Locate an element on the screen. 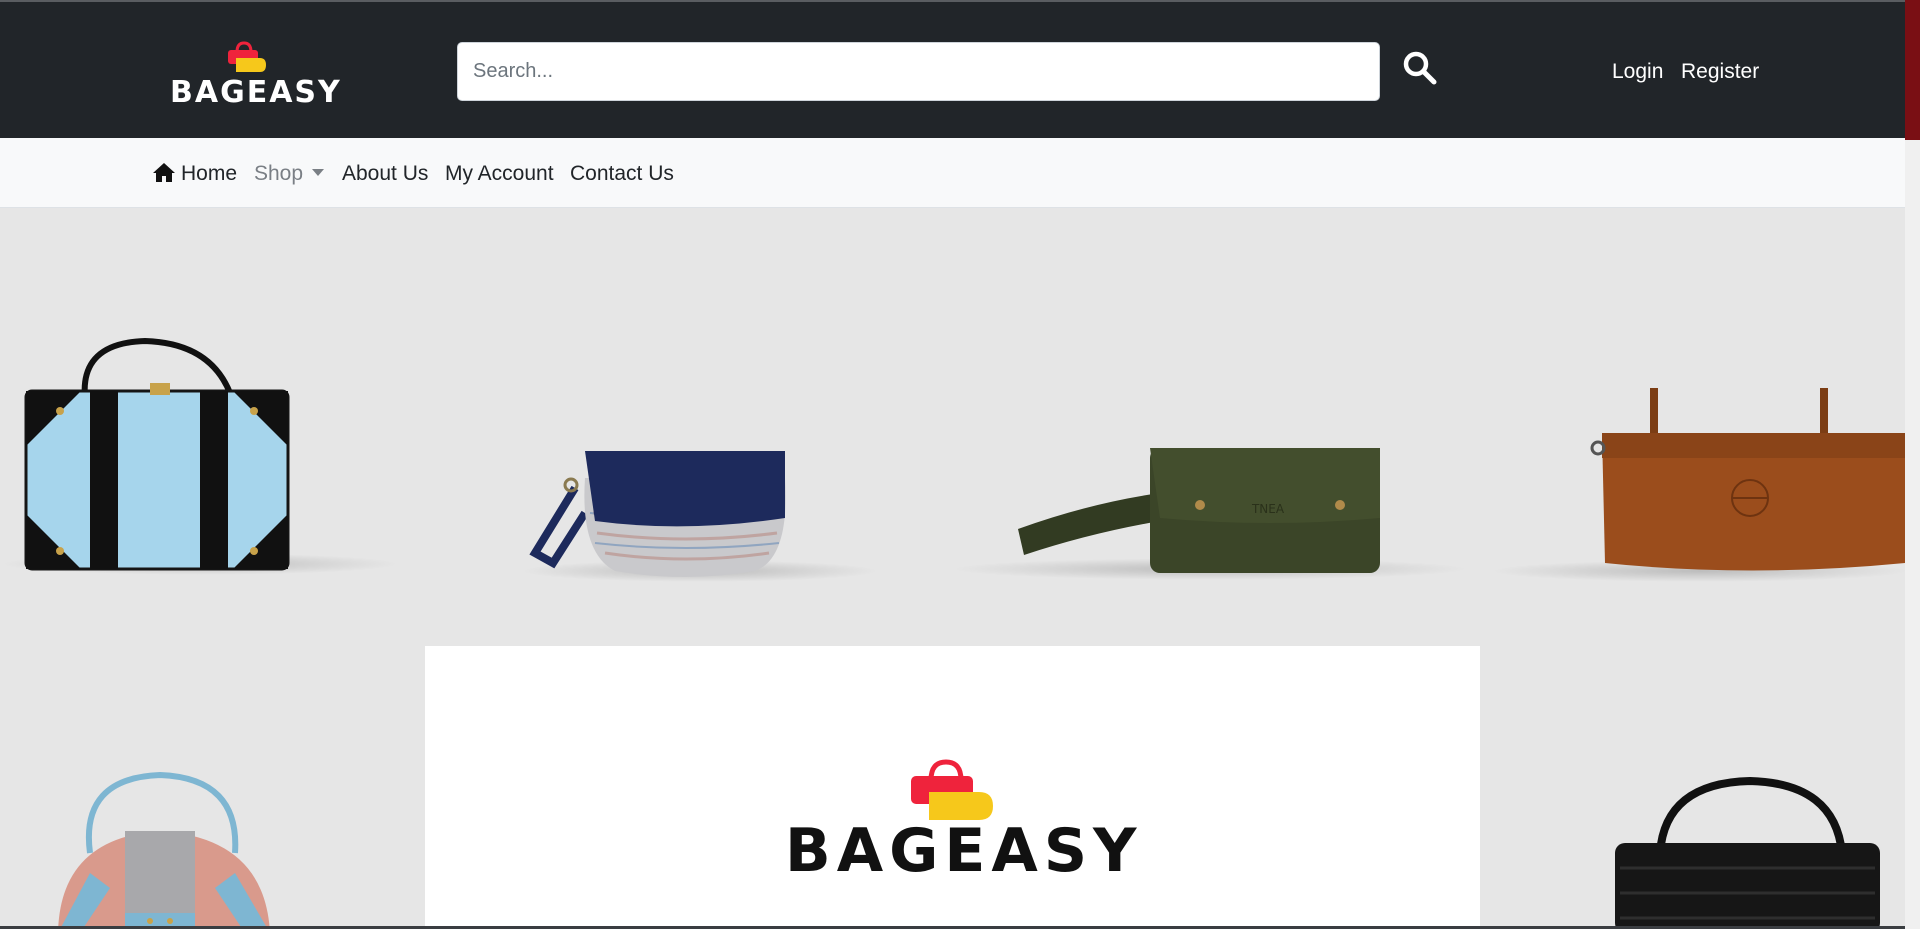  scrollbar-thumb is located at coordinates (1912, 70).